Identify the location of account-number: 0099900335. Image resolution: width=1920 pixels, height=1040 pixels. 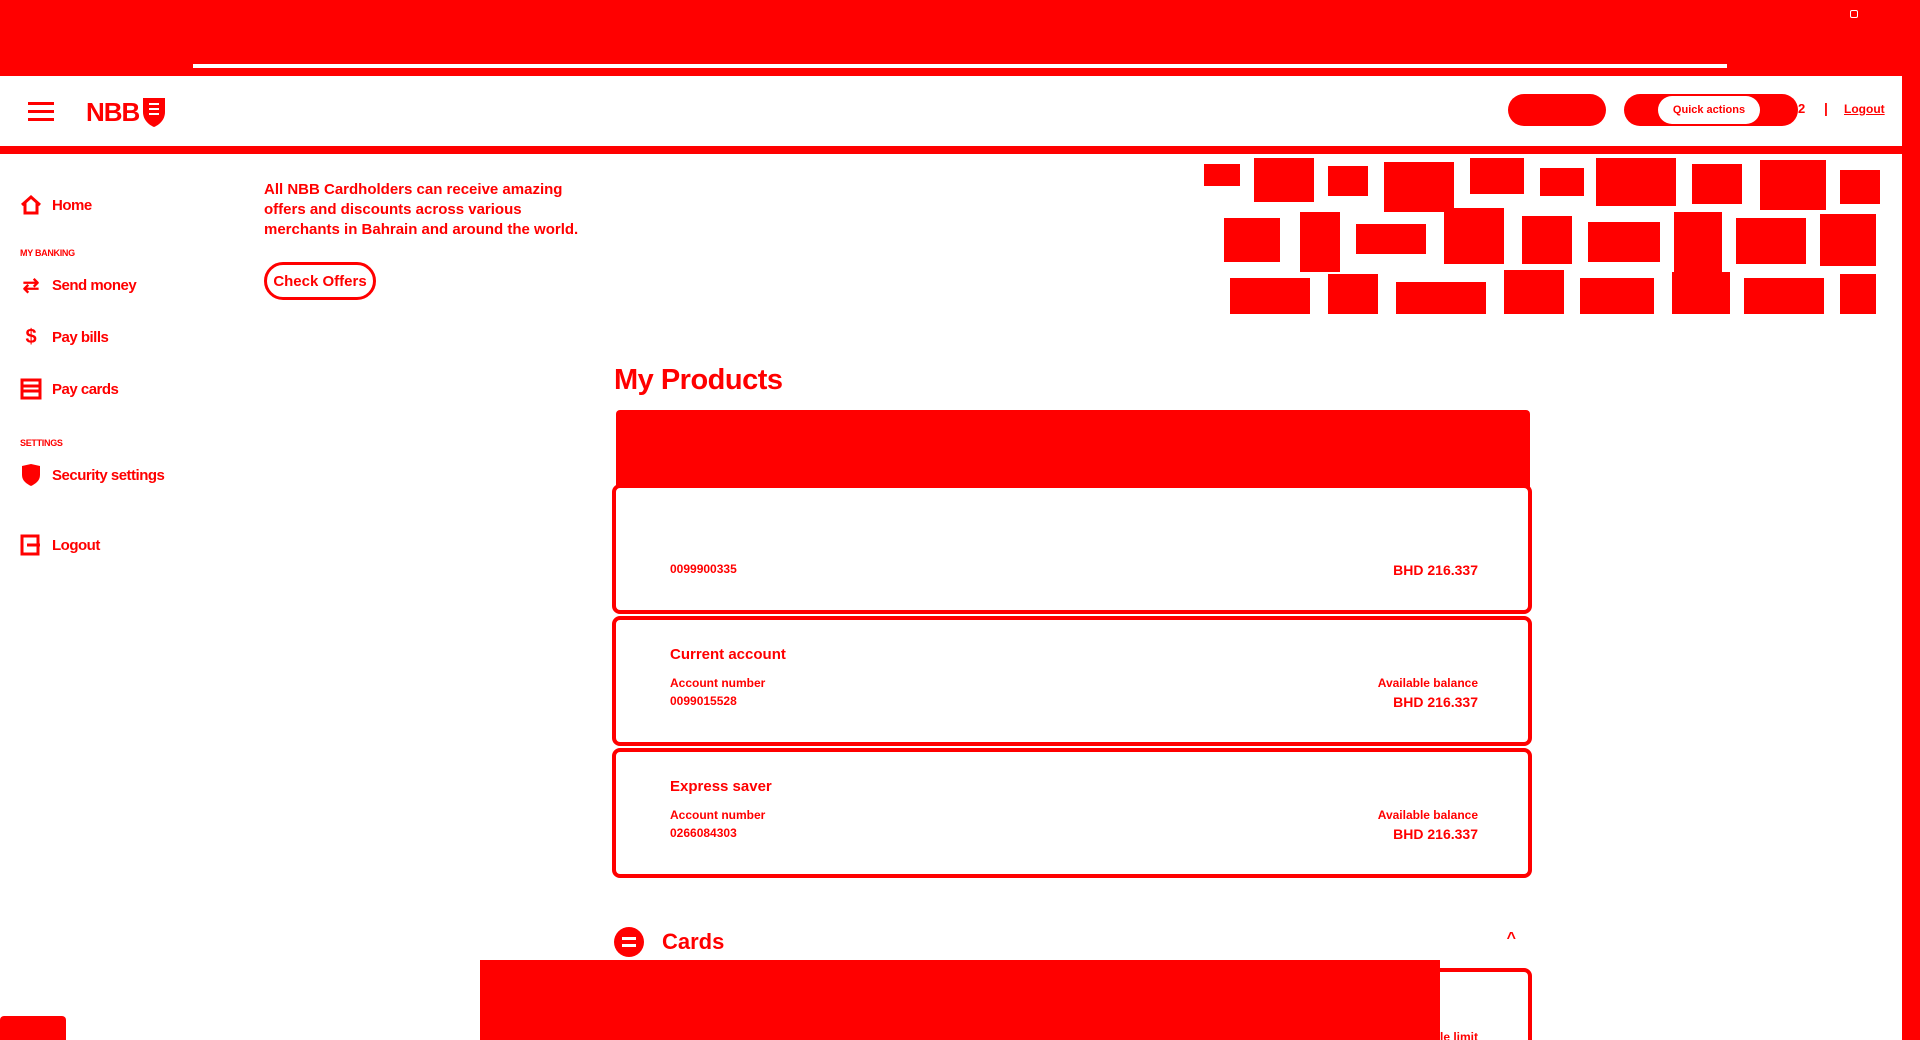
(703, 569).